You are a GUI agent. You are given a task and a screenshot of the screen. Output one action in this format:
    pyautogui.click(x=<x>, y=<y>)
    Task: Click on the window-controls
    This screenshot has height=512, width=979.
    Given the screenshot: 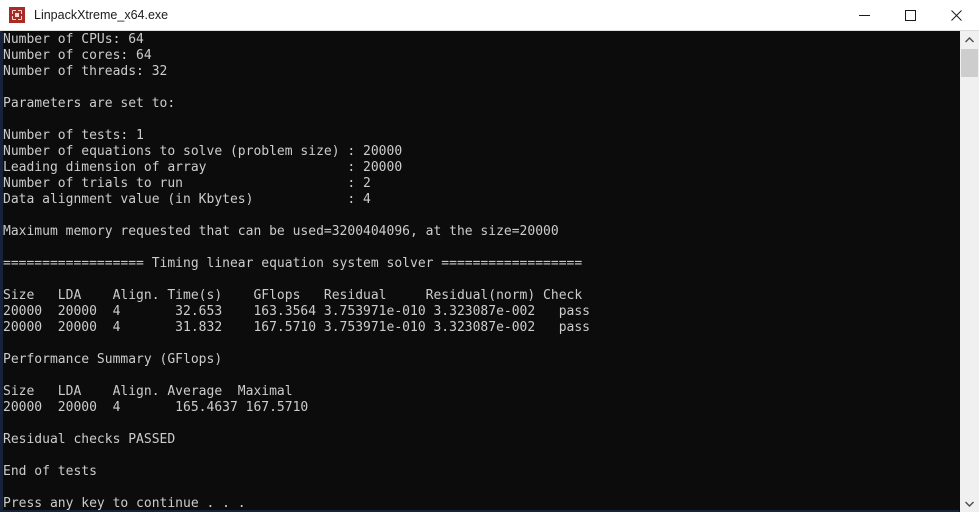 What is the action you would take?
    pyautogui.click(x=910, y=15)
    